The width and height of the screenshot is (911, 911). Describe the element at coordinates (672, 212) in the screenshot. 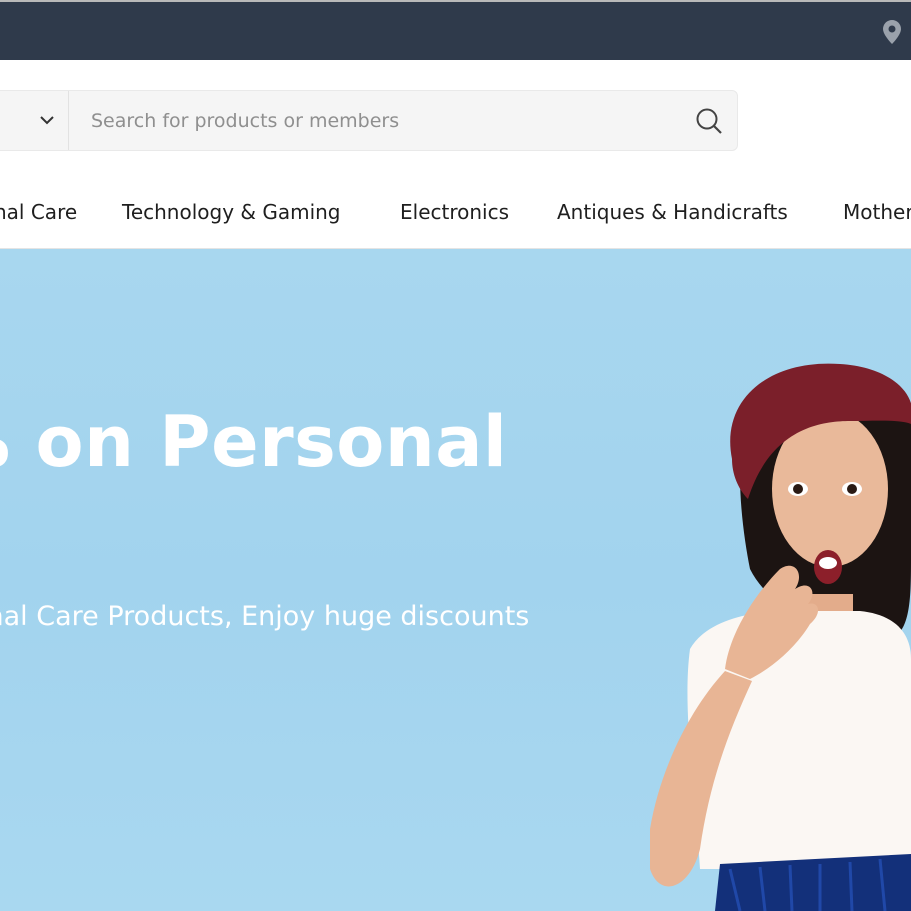

I see `nav-item-antiques-handicrafts: Antiques & Handicrafts` at that location.